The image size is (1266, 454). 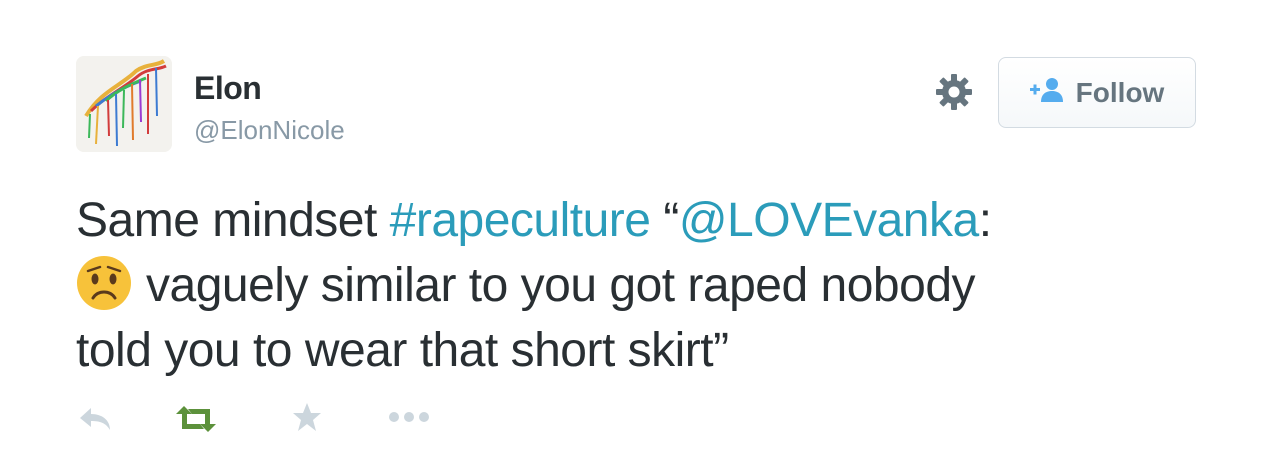 What do you see at coordinates (95, 421) in the screenshot?
I see `reply-icon` at bounding box center [95, 421].